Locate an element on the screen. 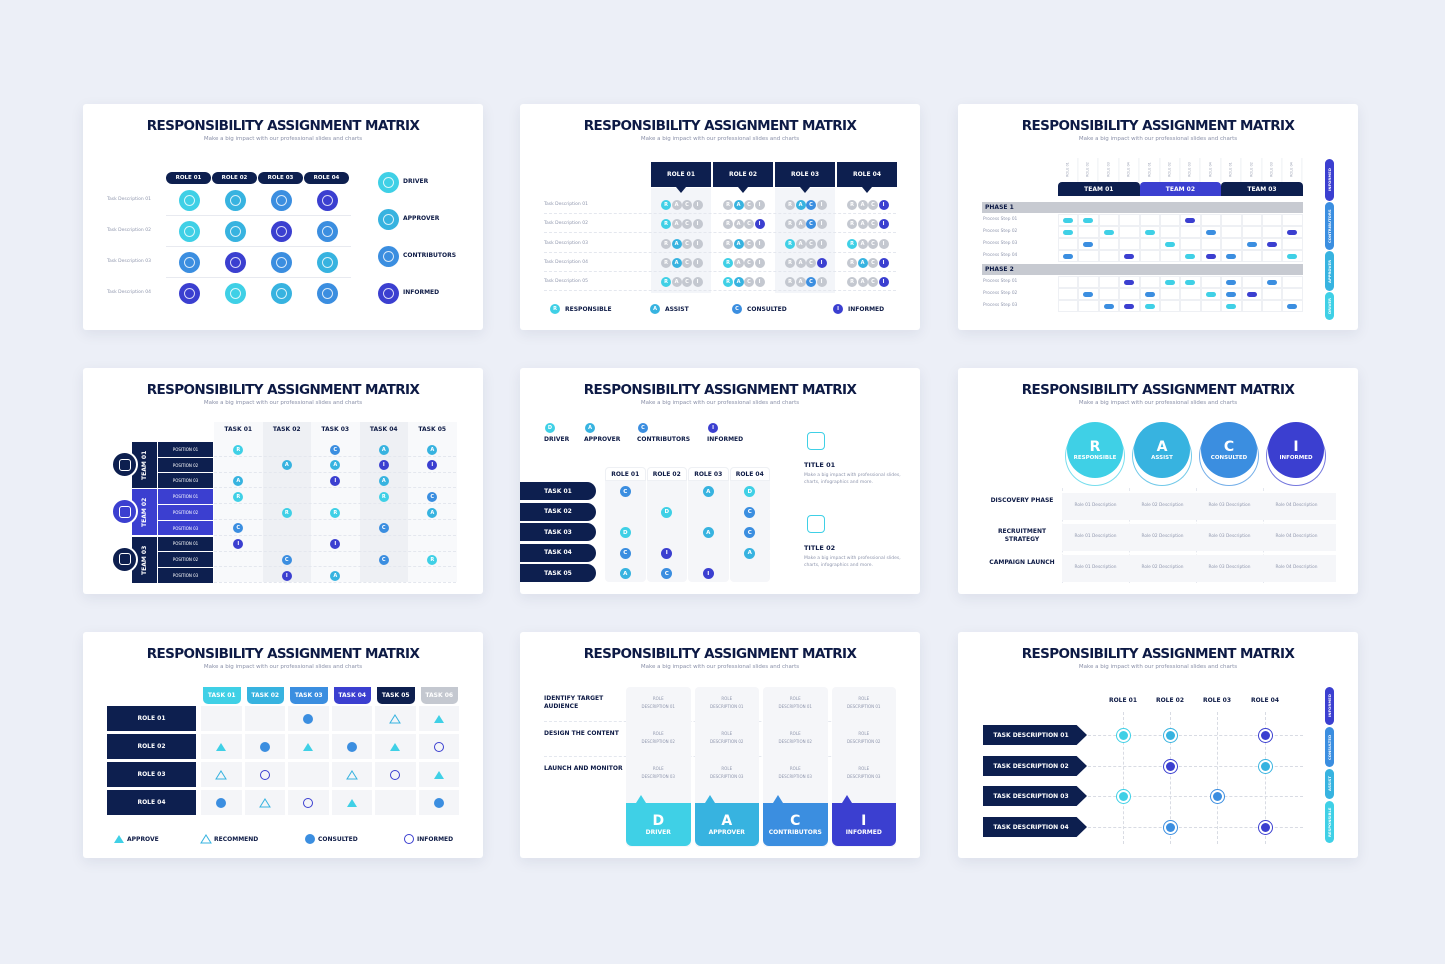 The height and width of the screenshot is (964, 1445). task-label: Task Description 01 is located at coordinates (129, 199).